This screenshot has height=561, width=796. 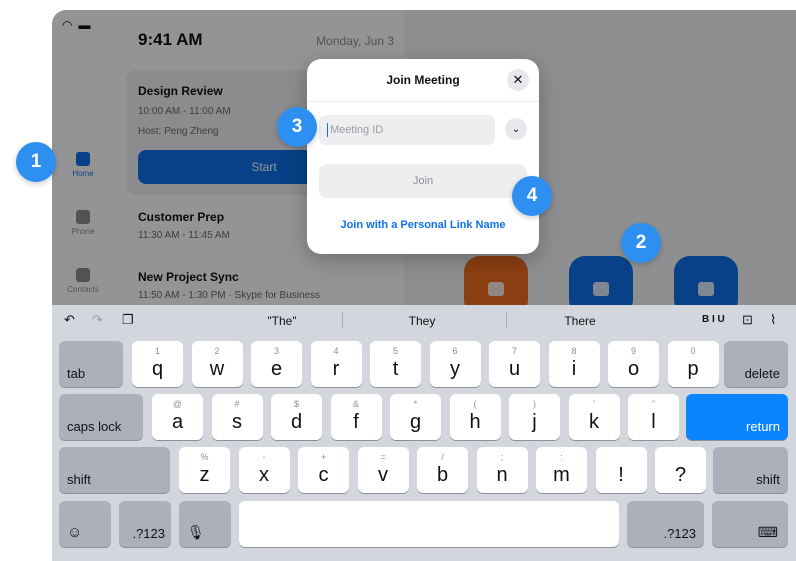 I want to click on format-button: B I U, so click(x=713, y=319).